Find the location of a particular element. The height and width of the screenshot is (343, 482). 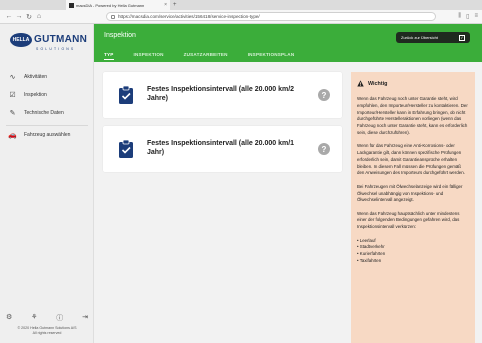

sidebar-item-aktivitaeten: ∿ Aktivitäten is located at coordinates (47, 77).